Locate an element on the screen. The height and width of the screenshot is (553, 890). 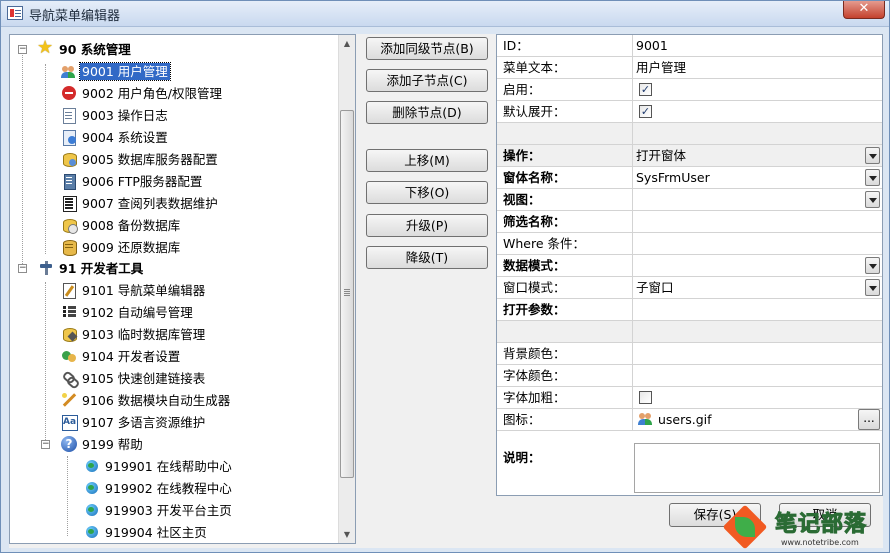
prop-bg-color: 背景颜色： is located at coordinates (689, 354).